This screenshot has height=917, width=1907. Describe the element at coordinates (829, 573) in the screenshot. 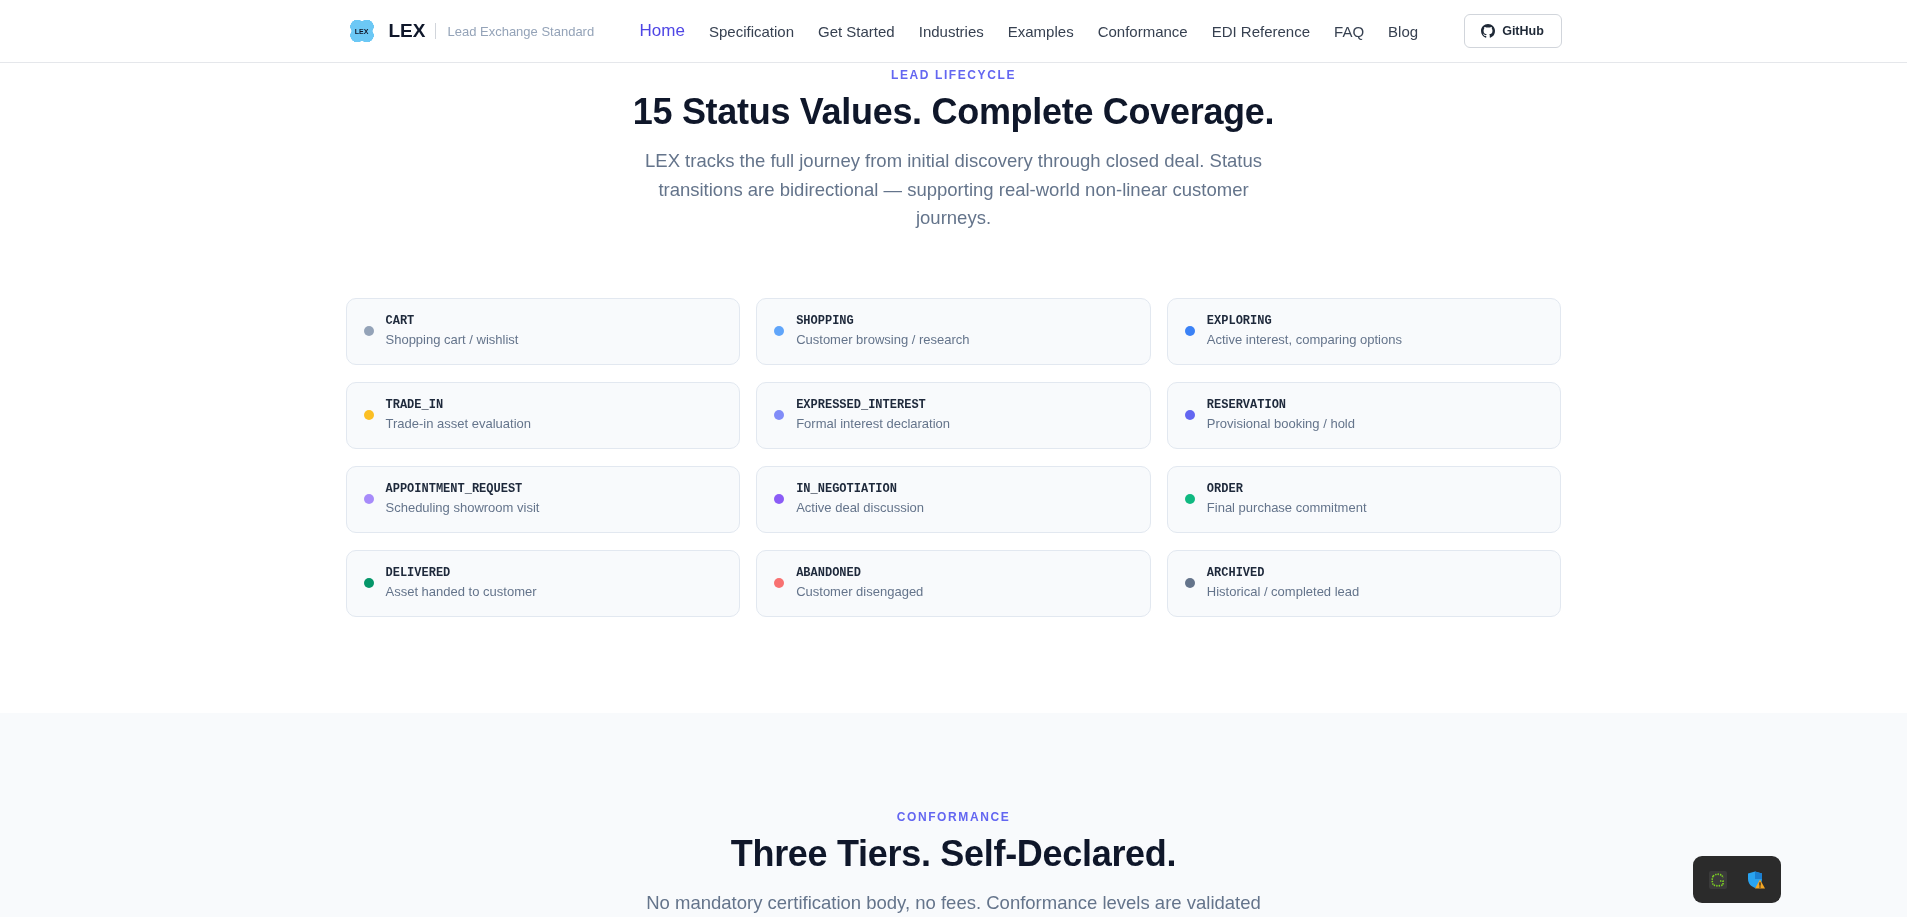

I see `status-name: ABANDONED` at that location.